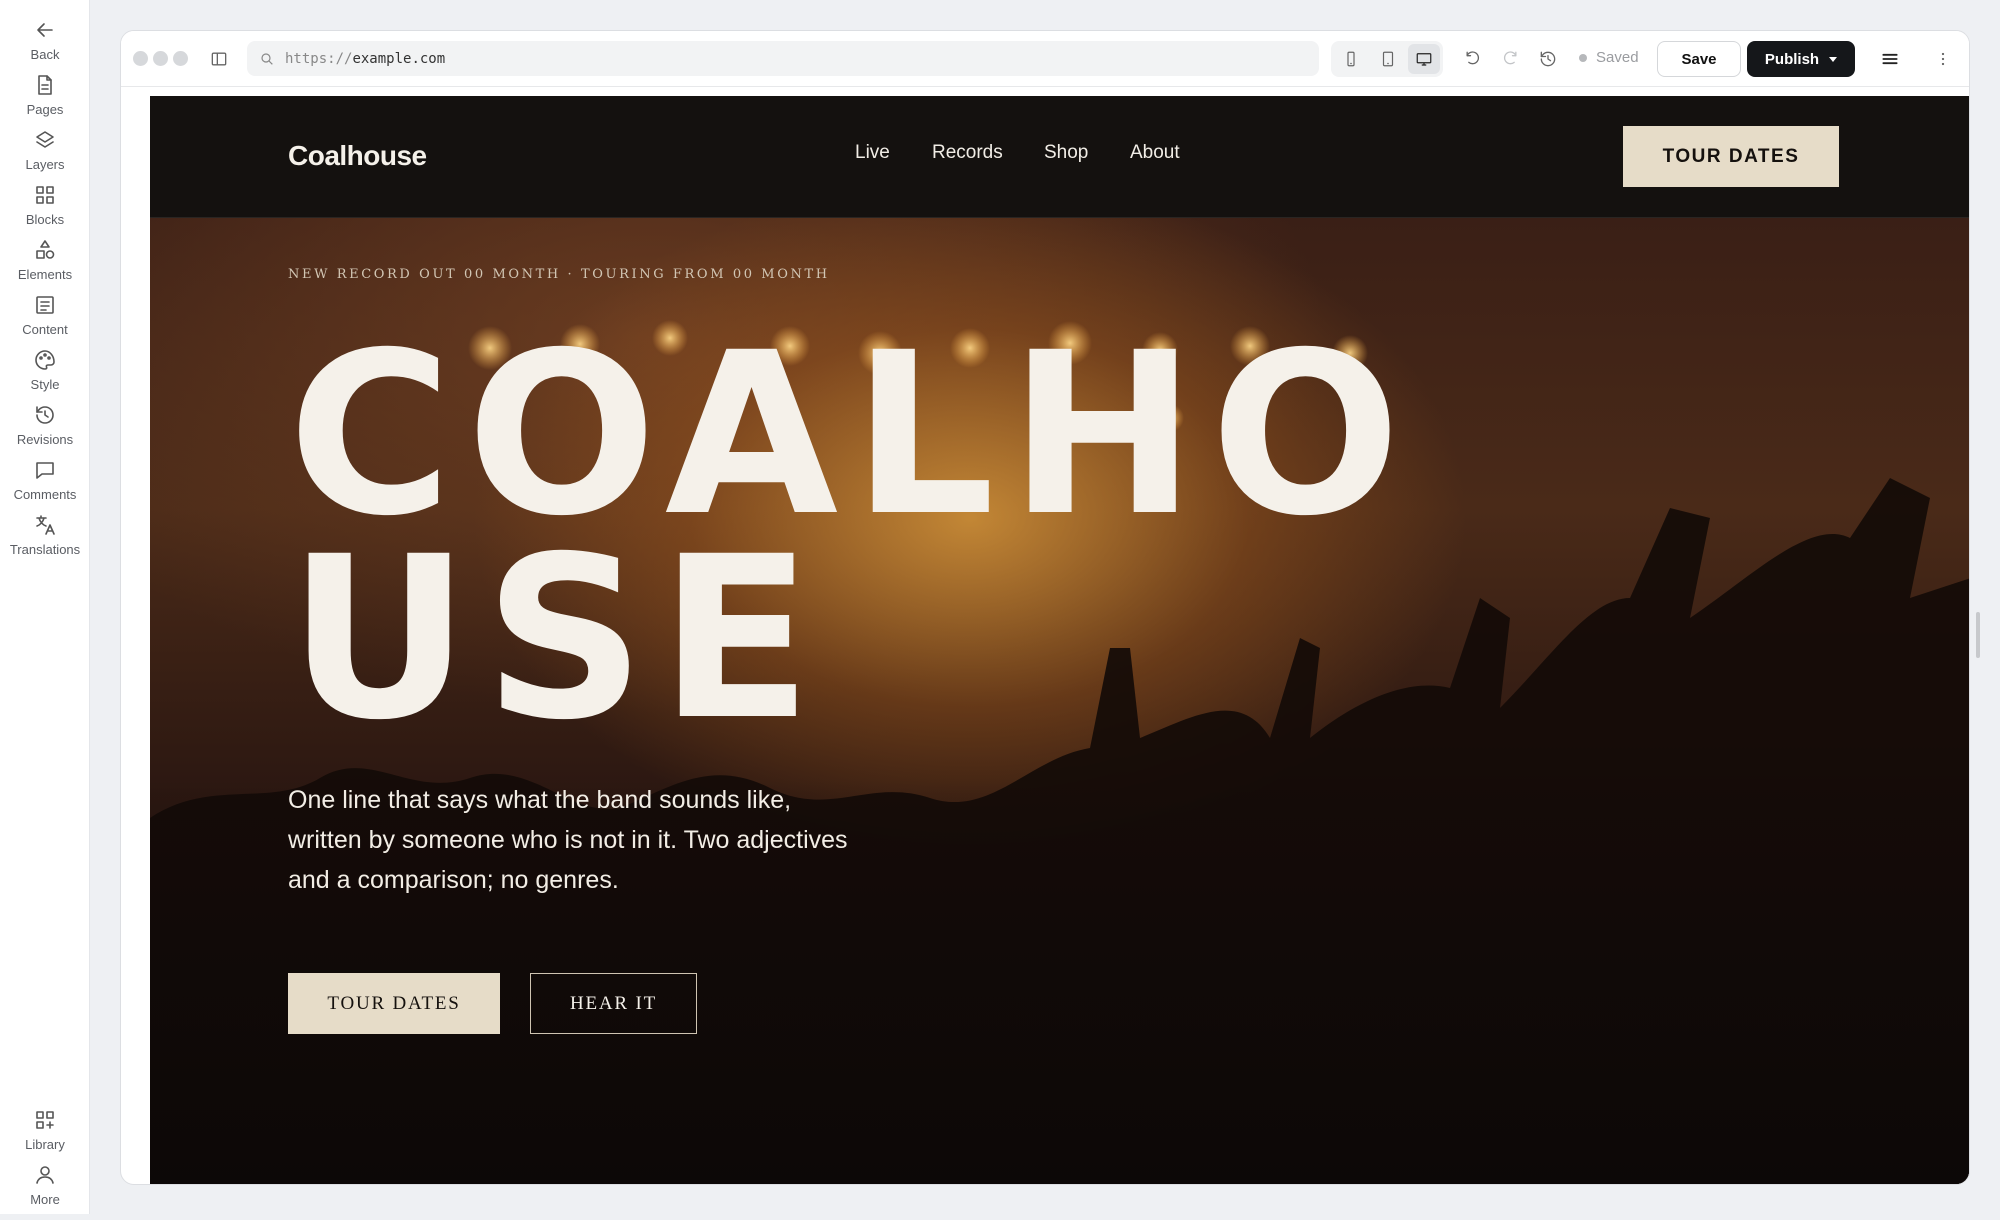  Describe the element at coordinates (45, 54) in the screenshot. I see `rail-label: Back` at that location.